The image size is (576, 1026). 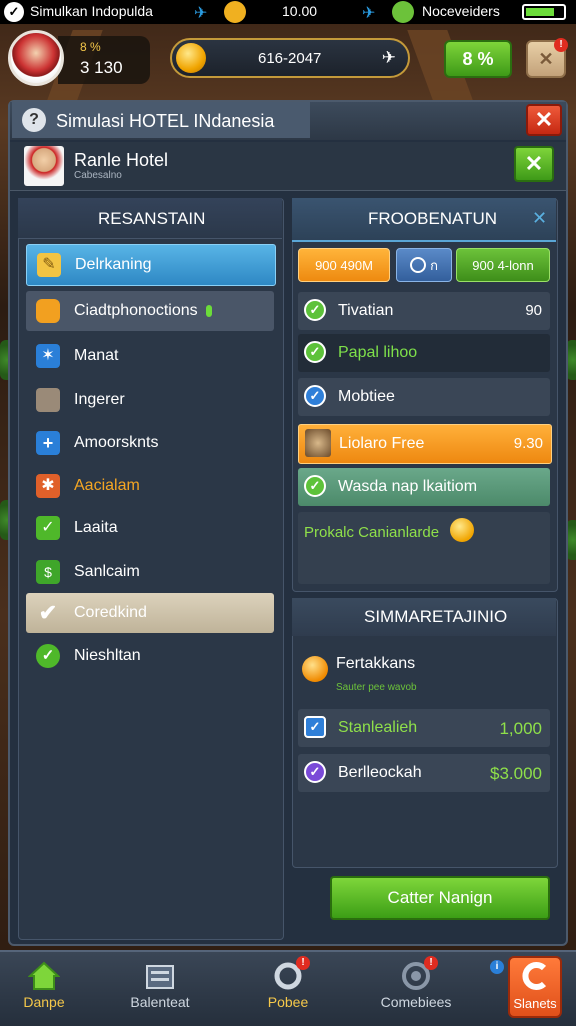 I want to click on tab-label: ก, so click(x=434, y=265).